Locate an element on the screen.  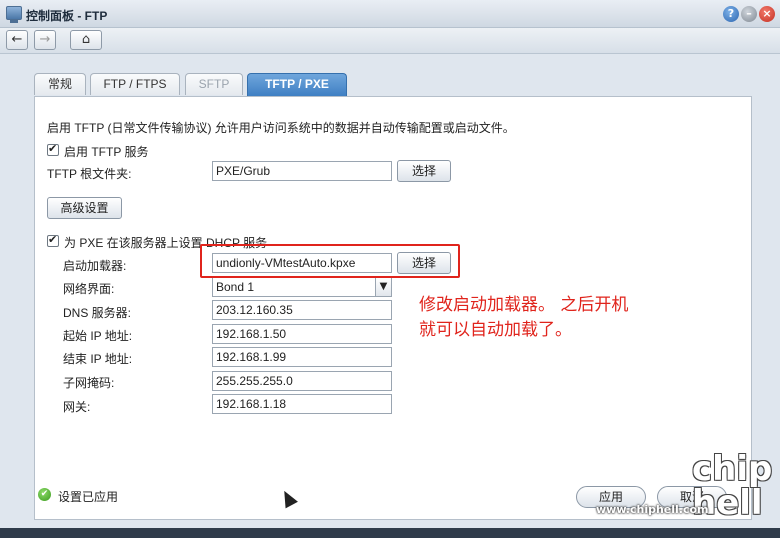
tftp-root-select-button: 选择 is located at coordinates (424, 171).